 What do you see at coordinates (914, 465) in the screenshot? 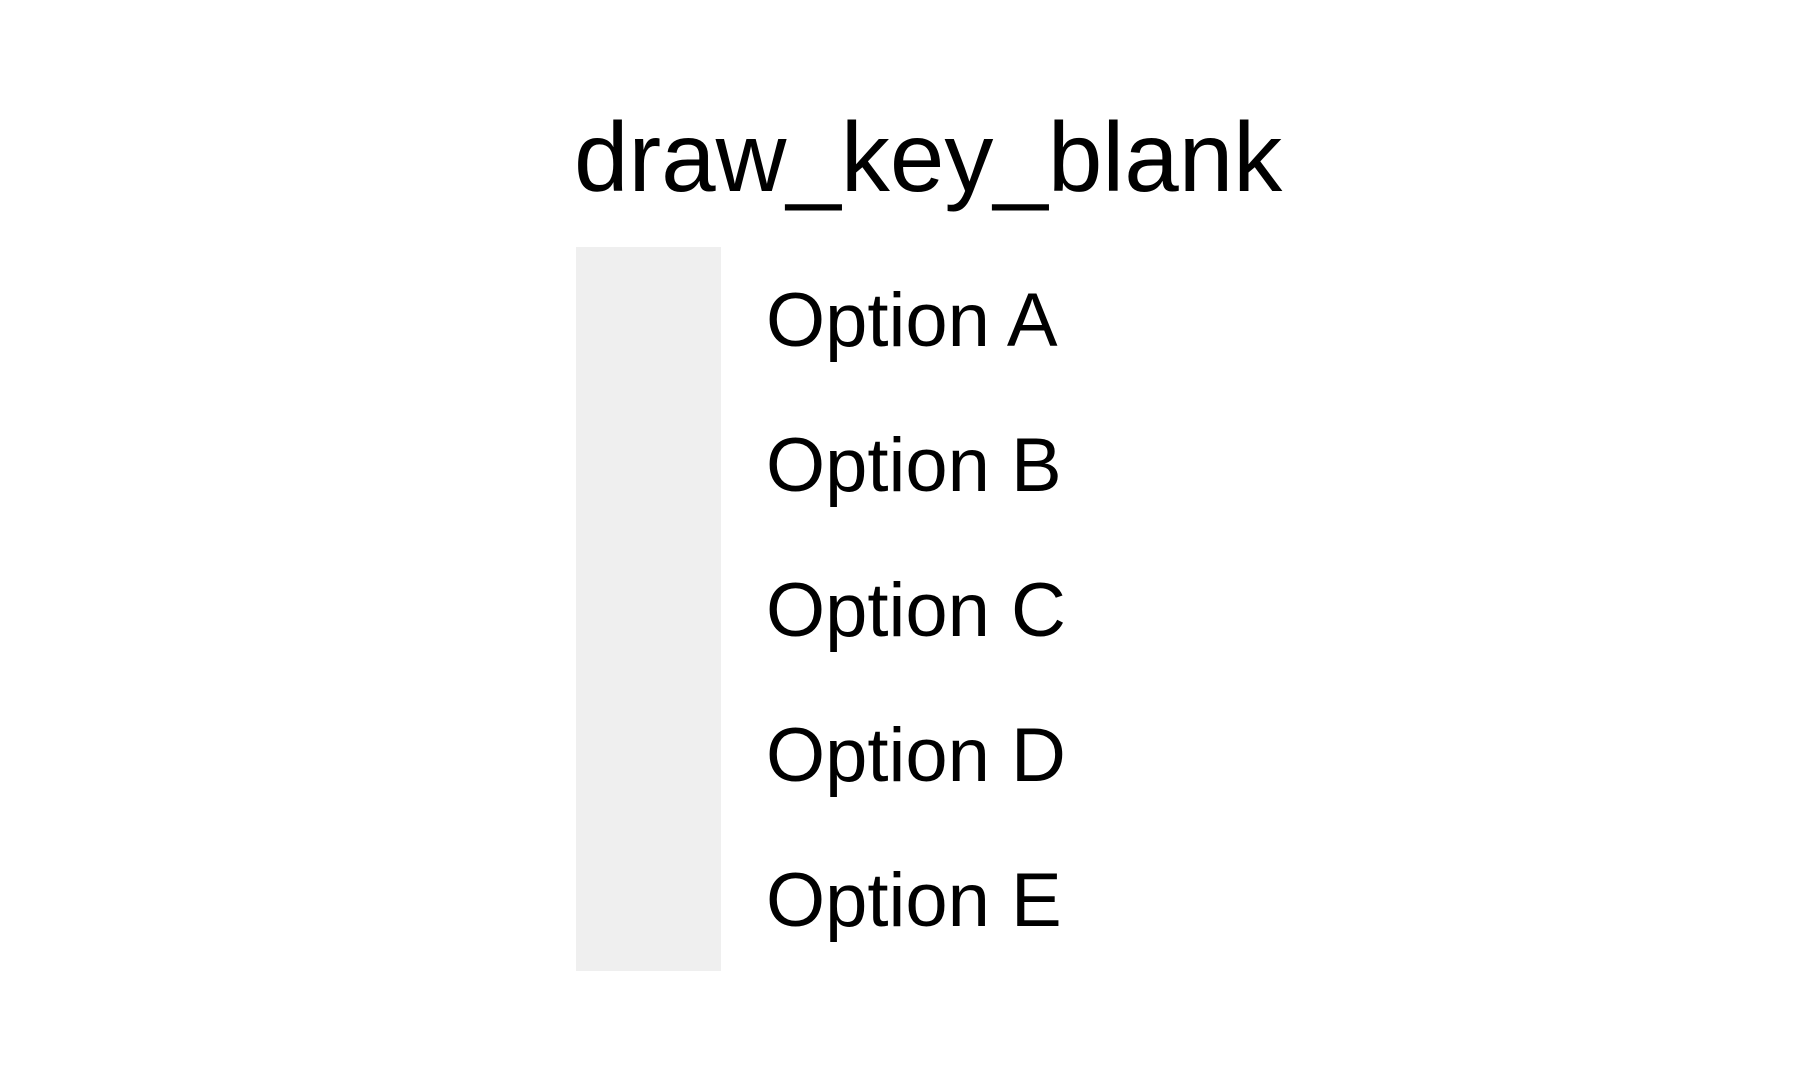
I see `legend-label: Option B` at bounding box center [914, 465].